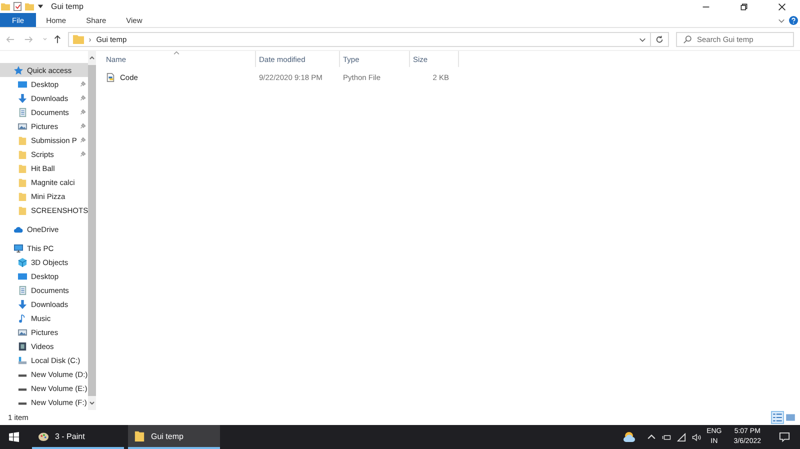  I want to click on python-file-icon, so click(110, 77).